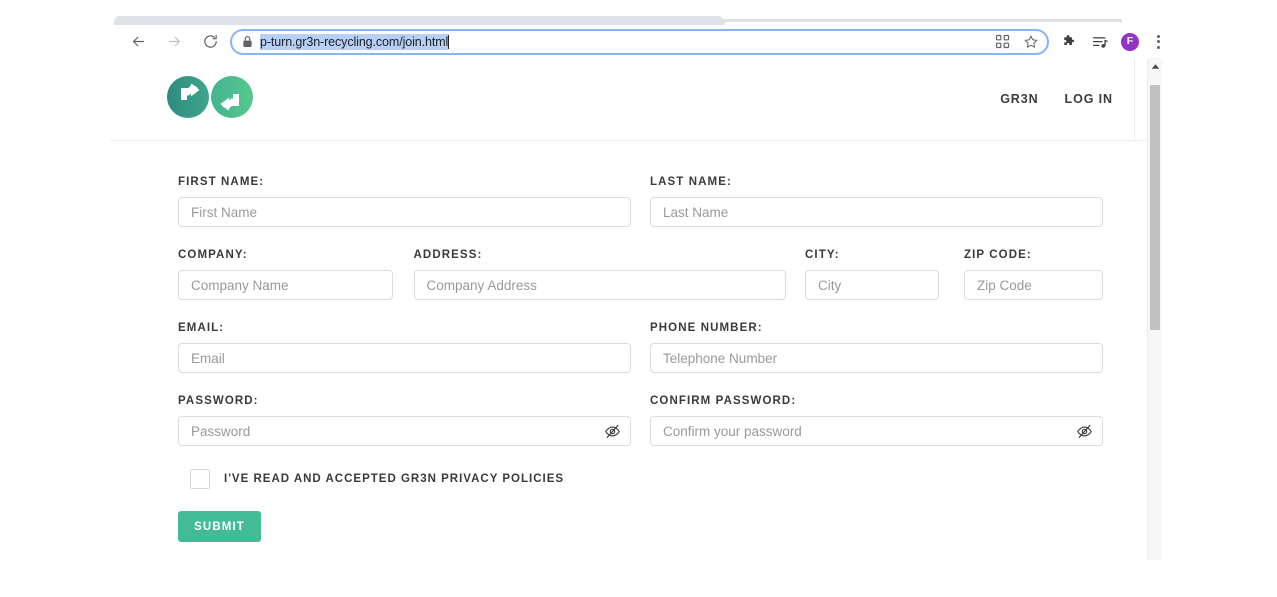  I want to click on address-input, so click(599, 285).